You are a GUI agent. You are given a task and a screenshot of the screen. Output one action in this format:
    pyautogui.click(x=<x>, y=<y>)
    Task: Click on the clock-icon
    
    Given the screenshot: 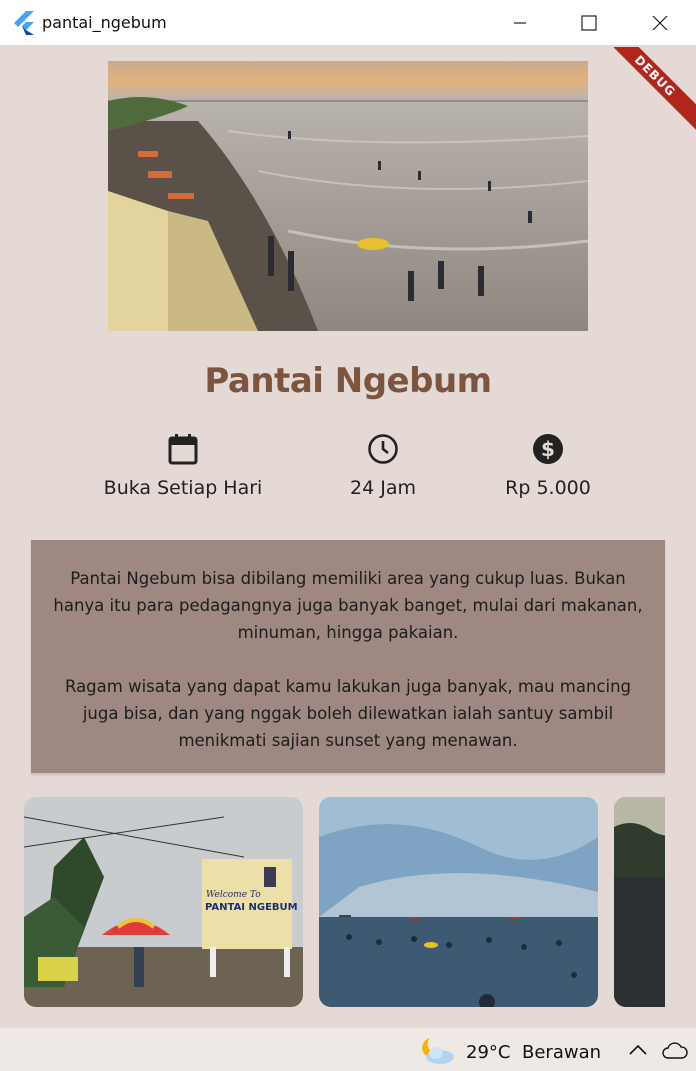 What is the action you would take?
    pyautogui.click(x=383, y=449)
    